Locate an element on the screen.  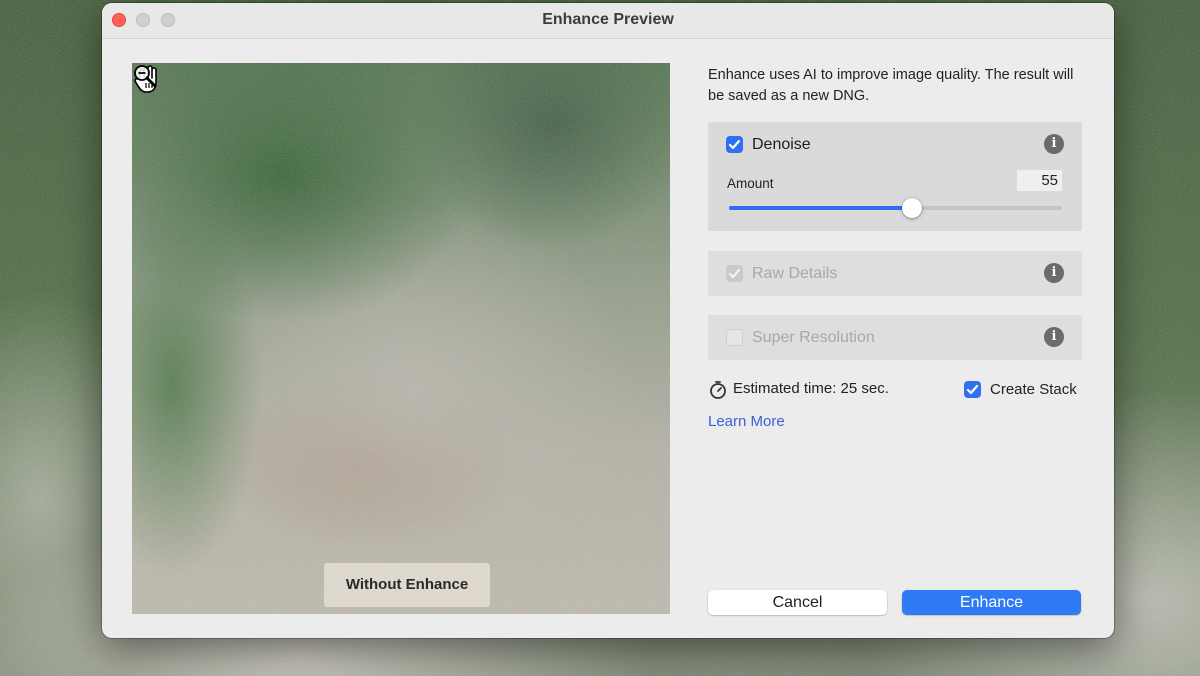
estimated-time-text: Estimated time: 25 sec. is located at coordinates (811, 388).